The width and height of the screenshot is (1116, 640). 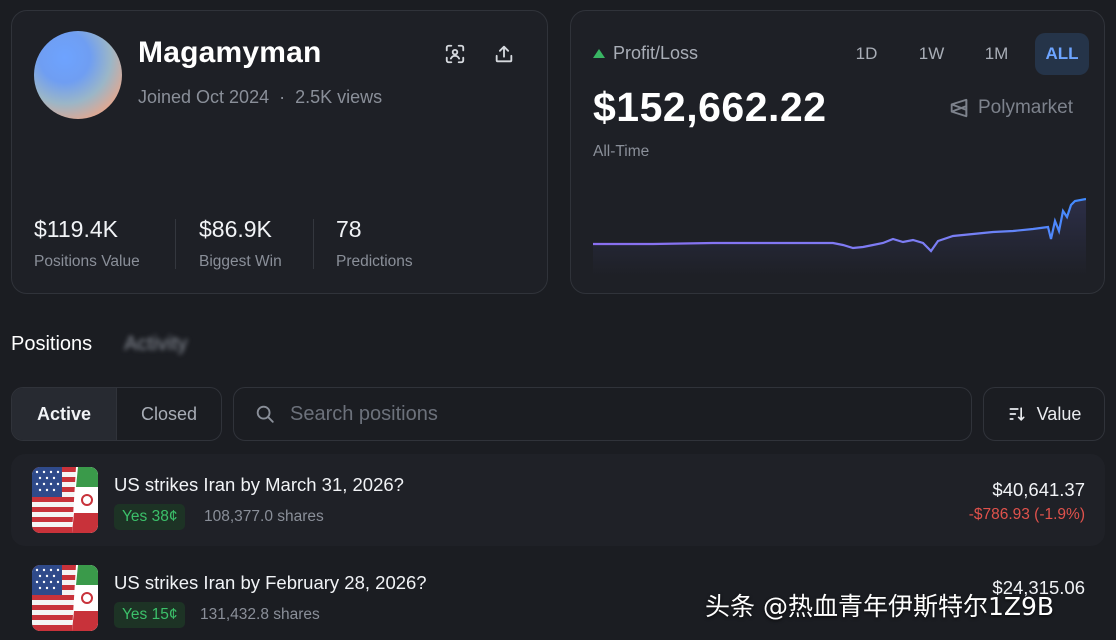 I want to click on polymarket-logo-icon, so click(x=959, y=108).